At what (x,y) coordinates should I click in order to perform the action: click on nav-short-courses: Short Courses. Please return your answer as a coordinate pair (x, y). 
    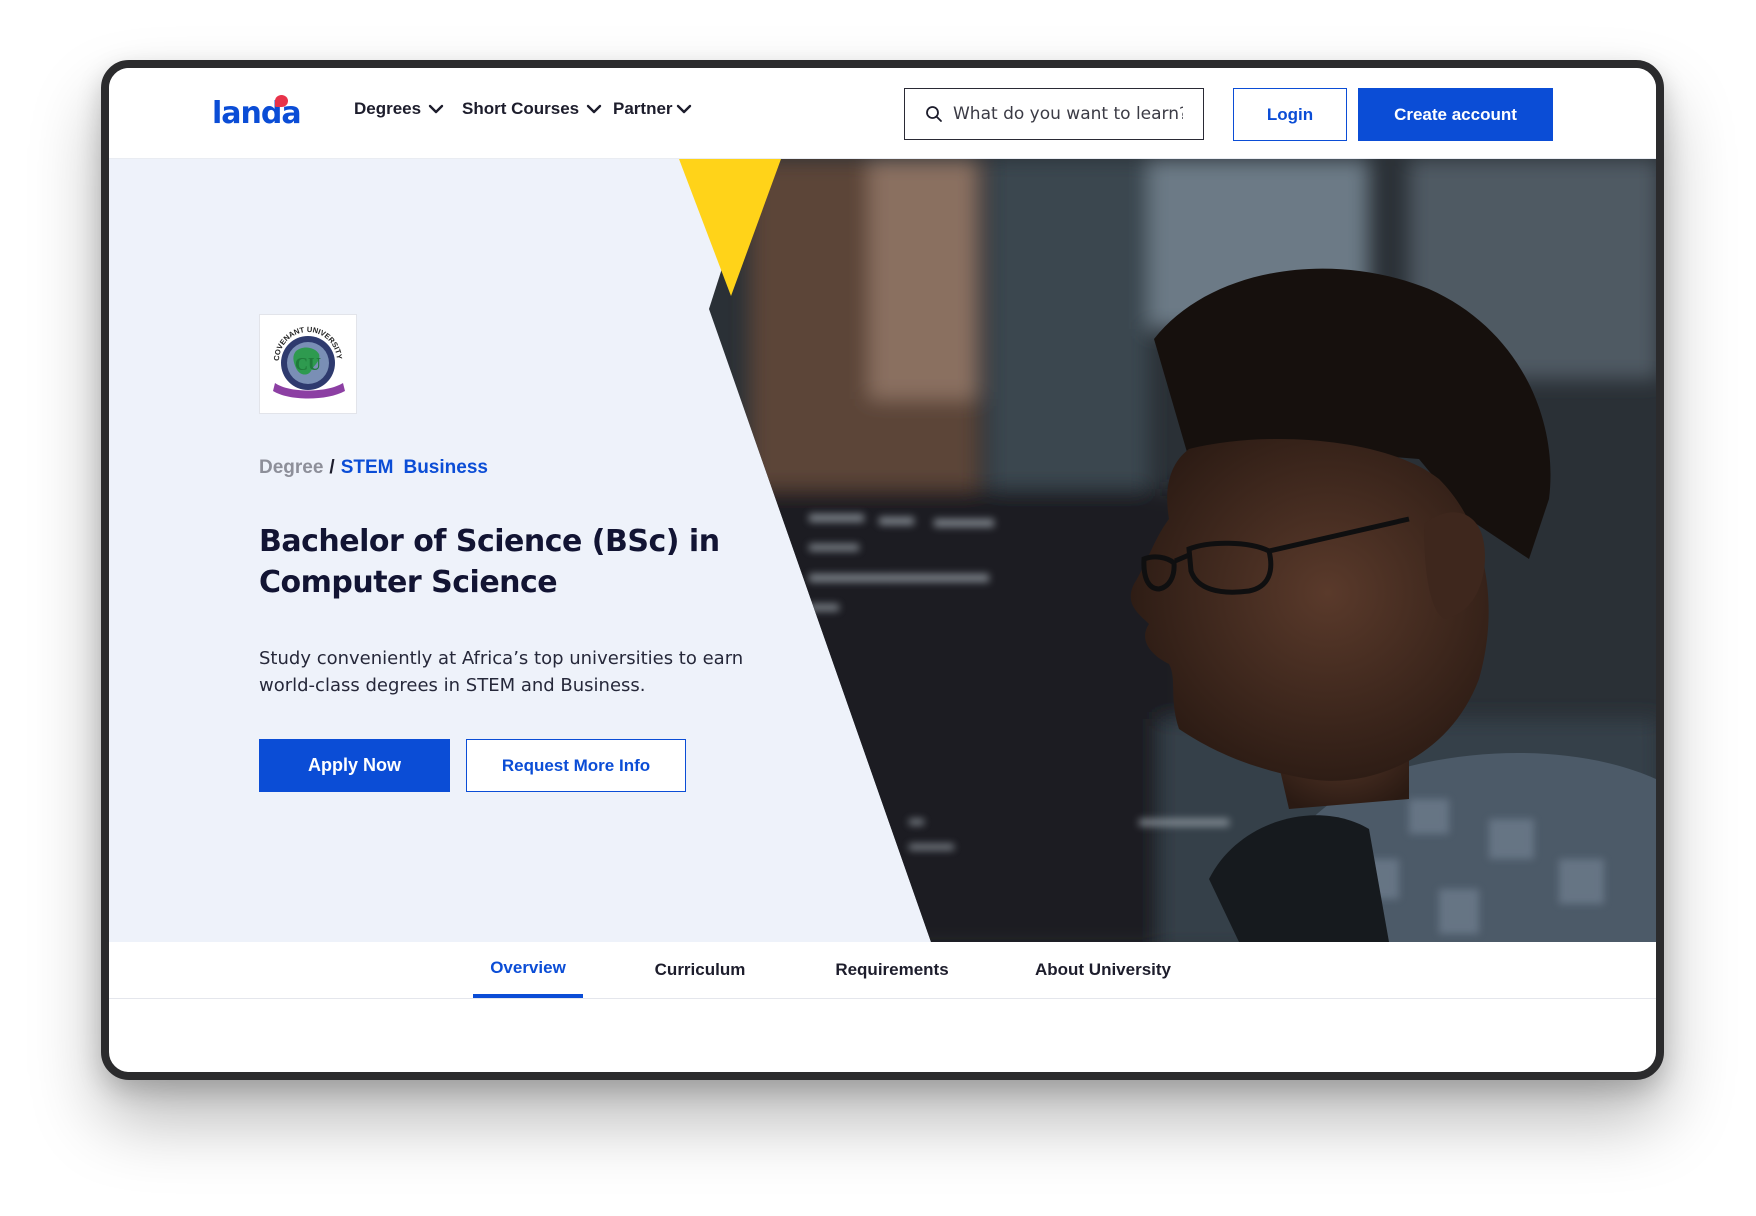
    Looking at the image, I should click on (532, 109).